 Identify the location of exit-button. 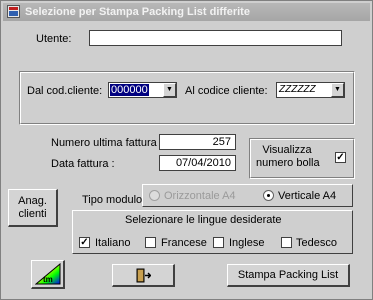
(143, 275).